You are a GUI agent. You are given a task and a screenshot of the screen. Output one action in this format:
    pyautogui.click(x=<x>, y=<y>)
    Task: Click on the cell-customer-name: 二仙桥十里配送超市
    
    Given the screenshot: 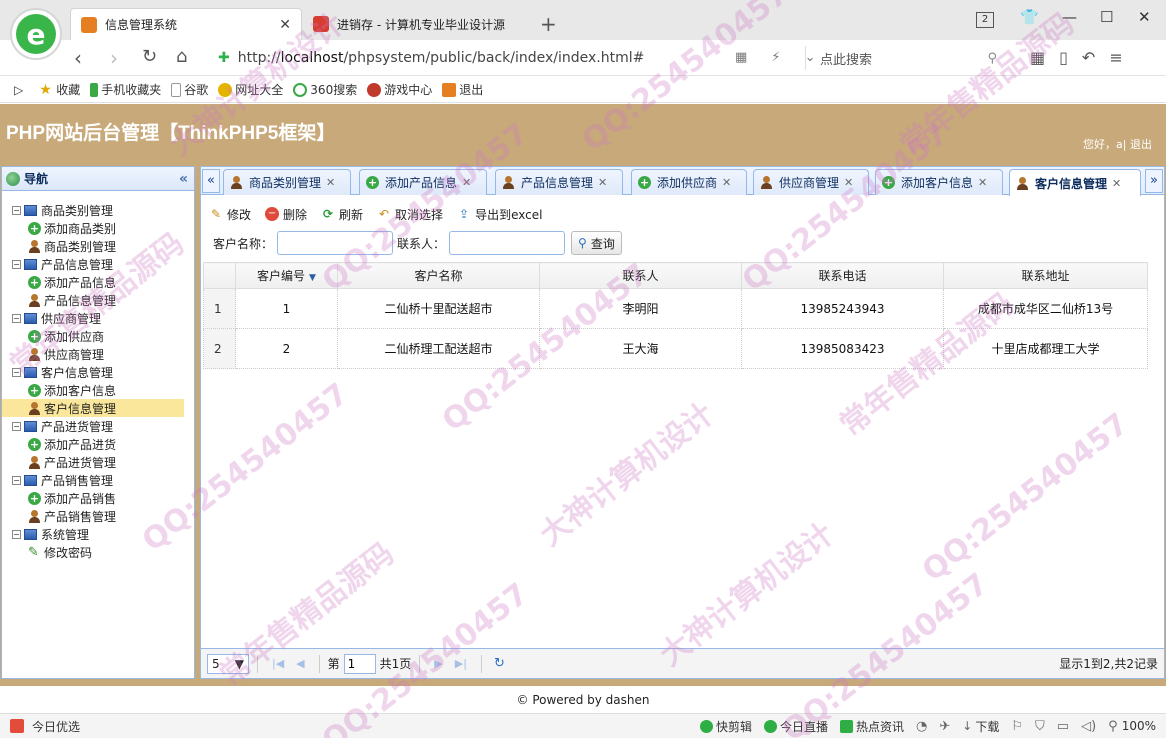 What is the action you would take?
    pyautogui.click(x=438, y=308)
    